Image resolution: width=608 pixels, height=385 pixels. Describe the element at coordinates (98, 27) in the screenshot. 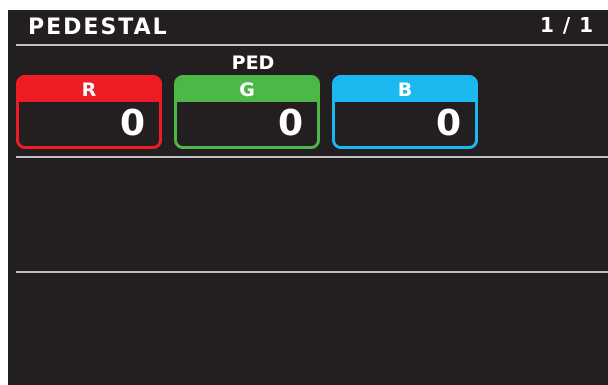

I see `page-title: PEDESTAL` at that location.